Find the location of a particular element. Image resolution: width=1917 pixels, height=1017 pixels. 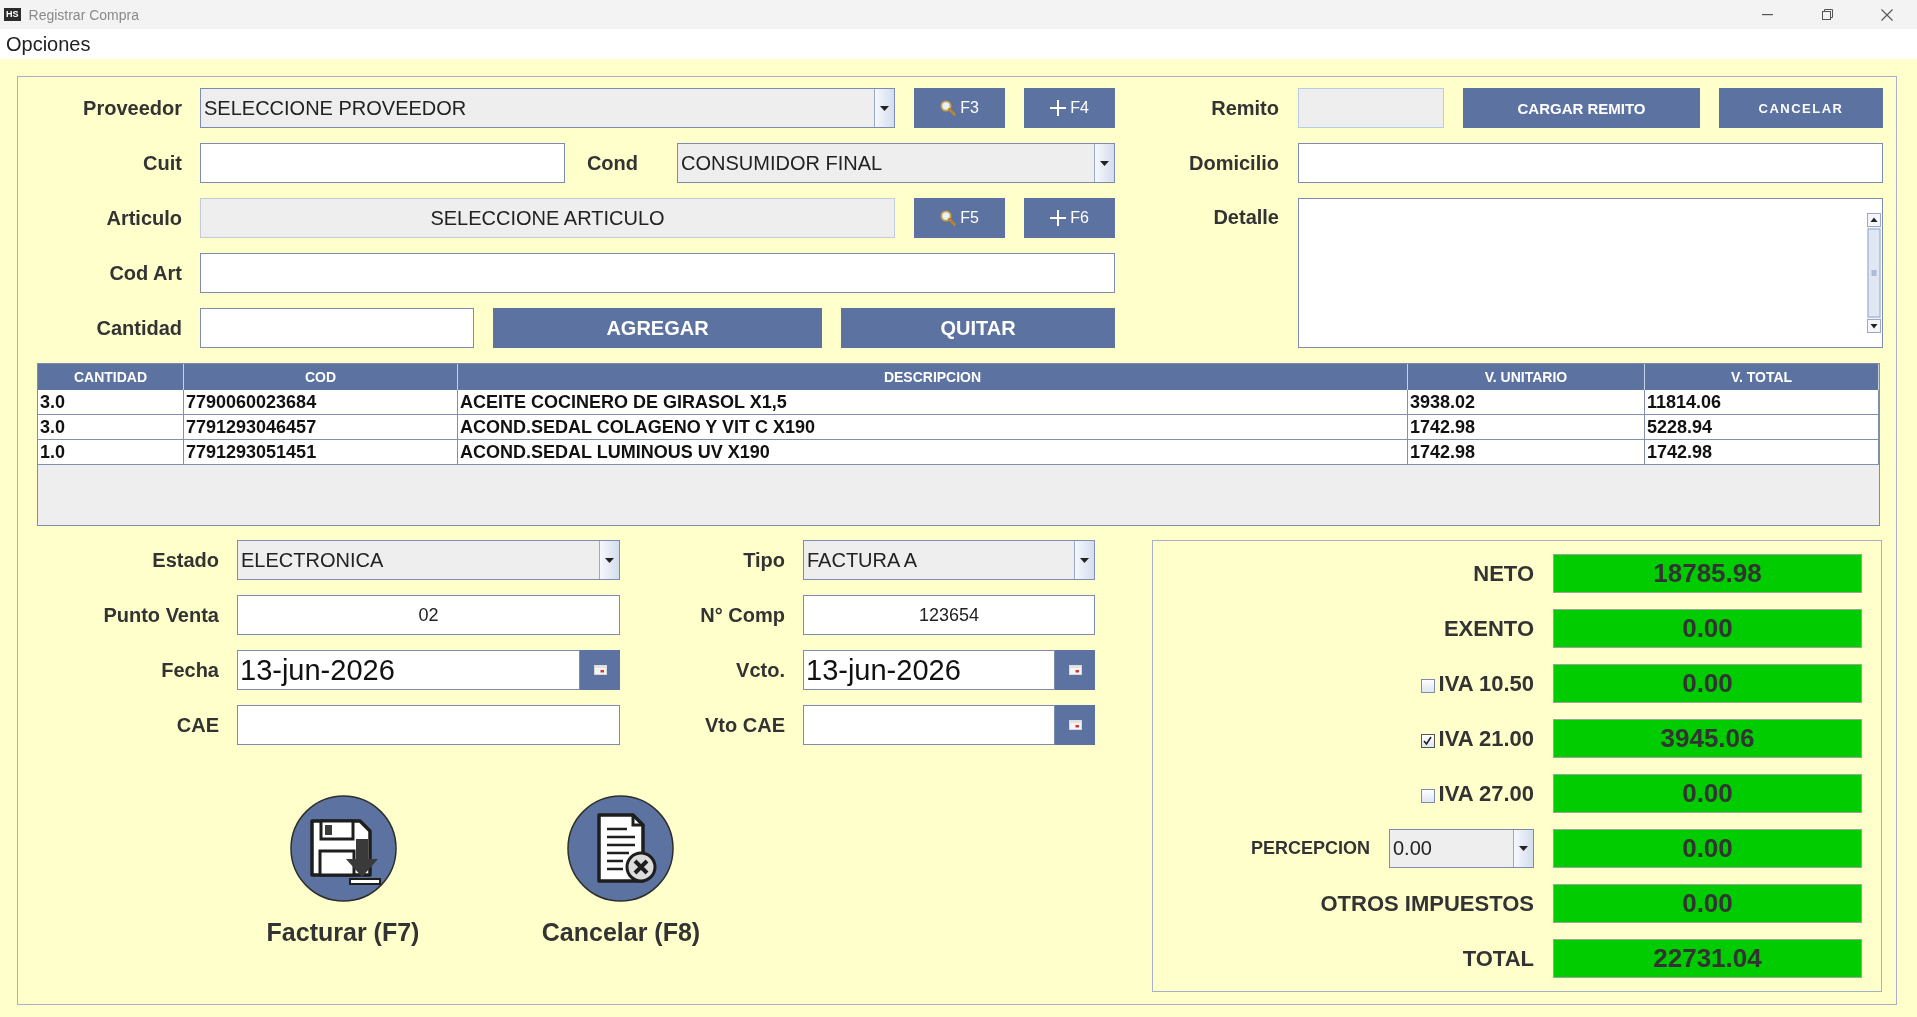

percepcion-dropdown: 0.00 is located at coordinates (1461, 848).